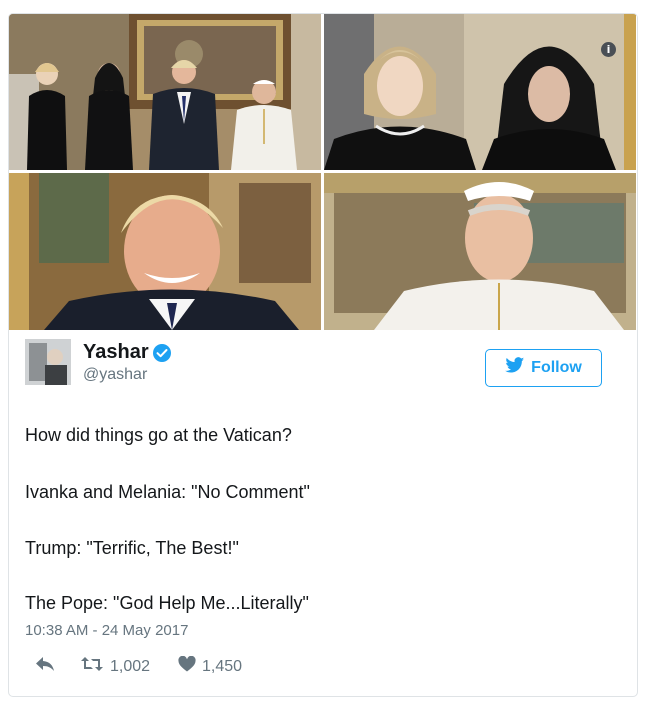  I want to click on tweet-timestamp: 10:38 AM - 24 May 2017, so click(106, 630).